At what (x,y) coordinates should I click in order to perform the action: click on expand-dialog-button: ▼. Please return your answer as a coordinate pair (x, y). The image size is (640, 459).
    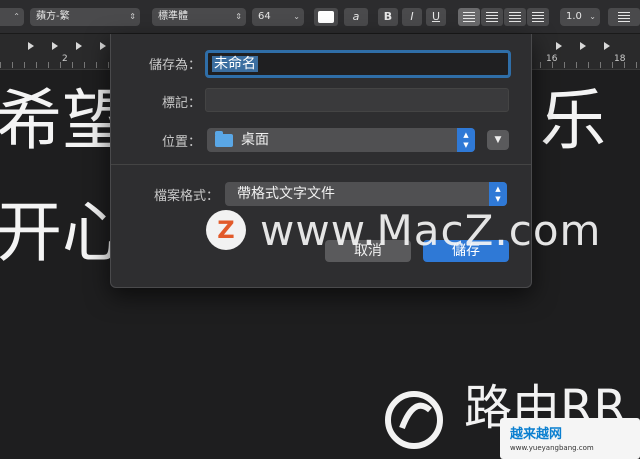
    Looking at the image, I should click on (498, 140).